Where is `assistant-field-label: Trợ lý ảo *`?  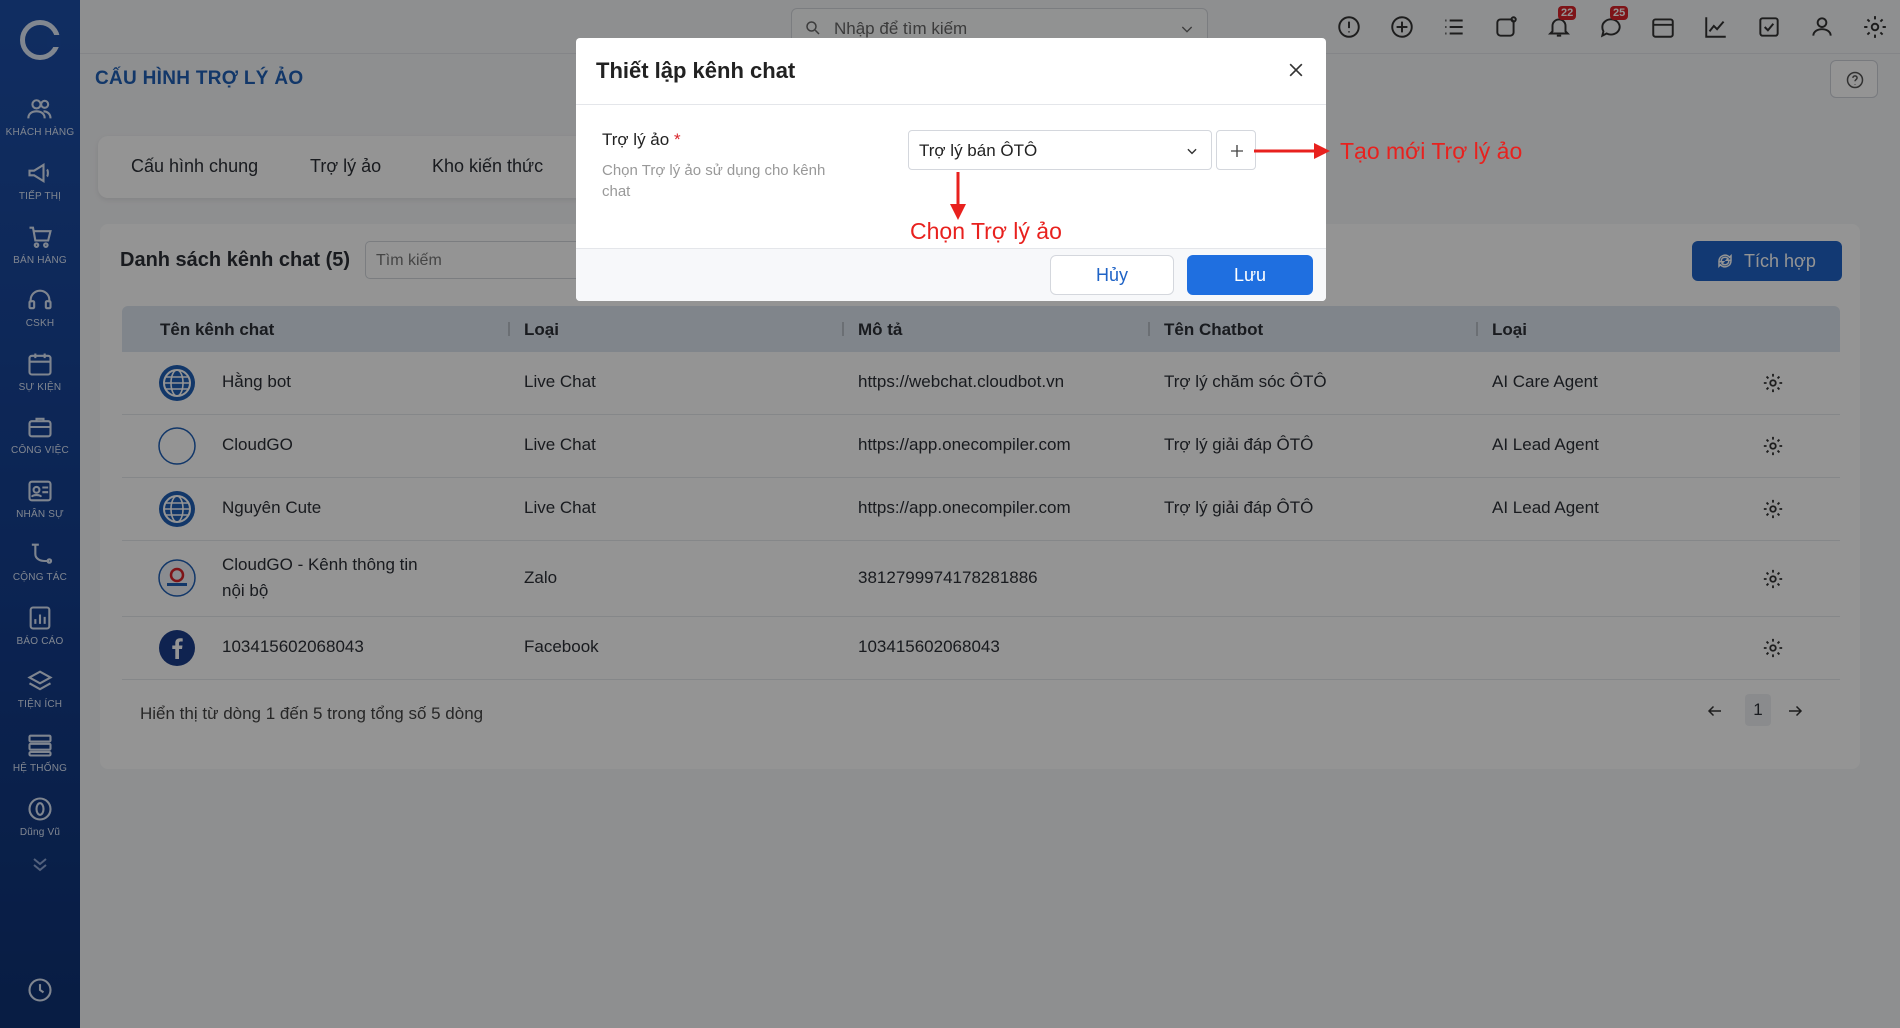
assistant-field-label: Trợ lý ảo * is located at coordinates (641, 140).